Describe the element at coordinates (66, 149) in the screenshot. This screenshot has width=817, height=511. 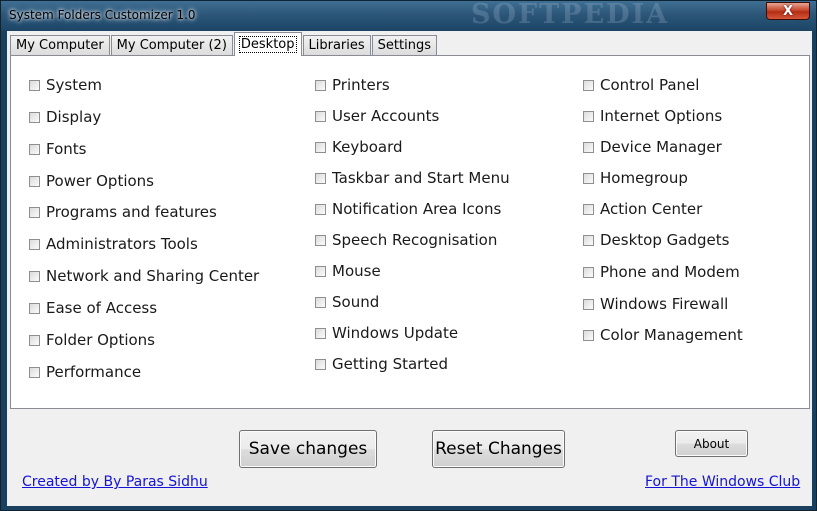
I see `option-label: Fonts` at that location.